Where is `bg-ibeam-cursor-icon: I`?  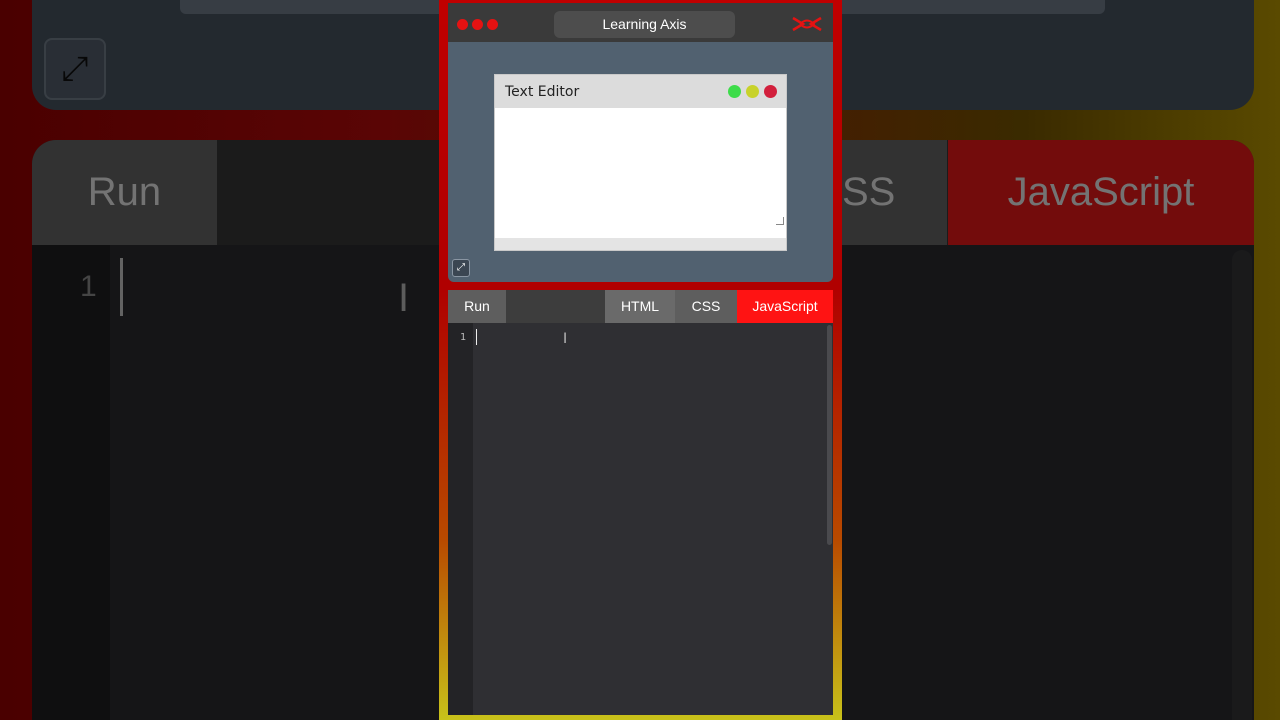 bg-ibeam-cursor-icon: I is located at coordinates (404, 298).